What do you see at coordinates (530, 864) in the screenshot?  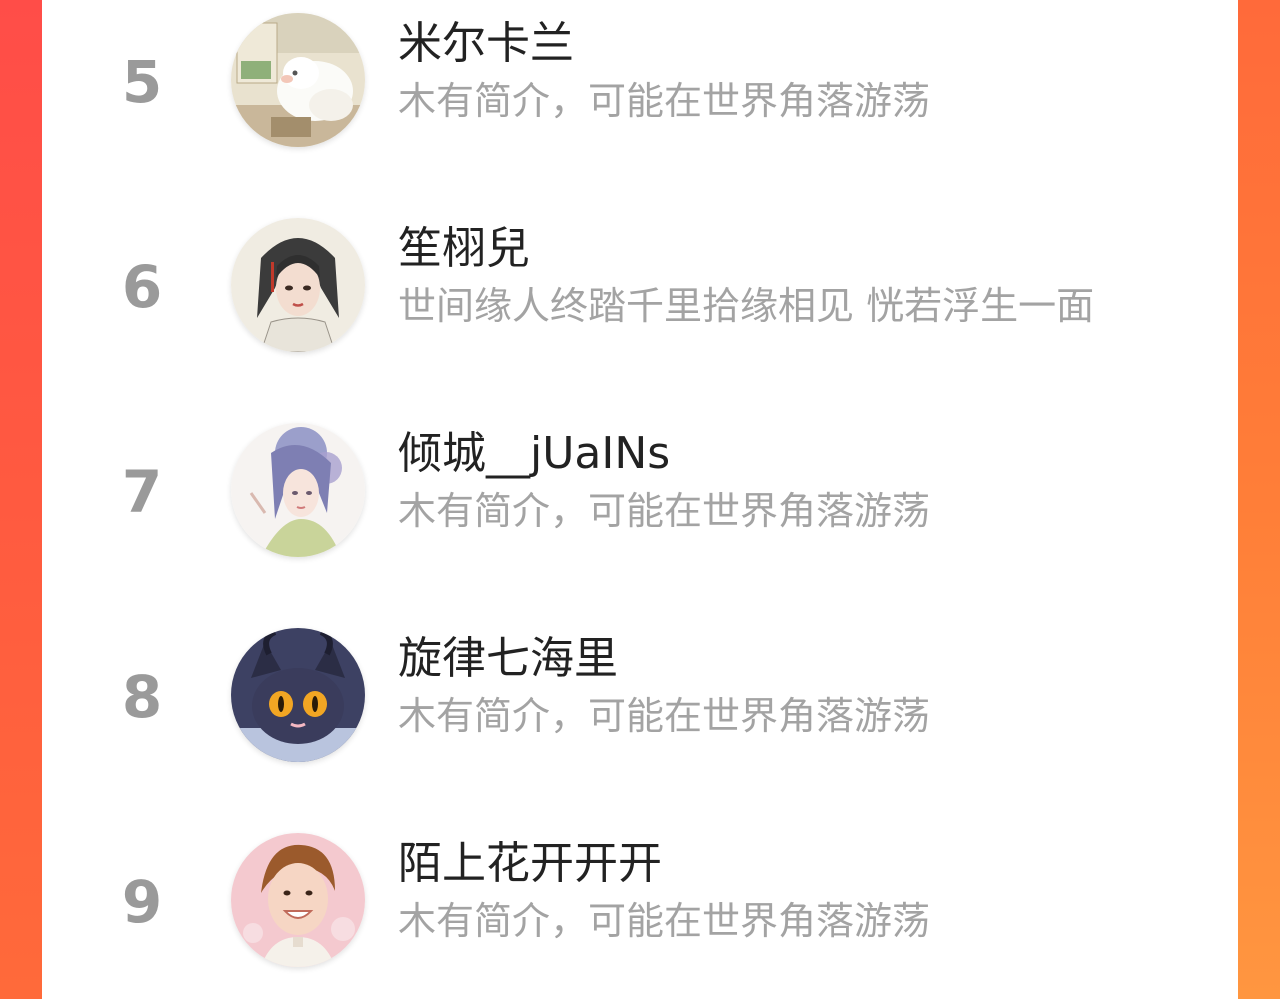 I see `user-name: 陌上花开开开` at bounding box center [530, 864].